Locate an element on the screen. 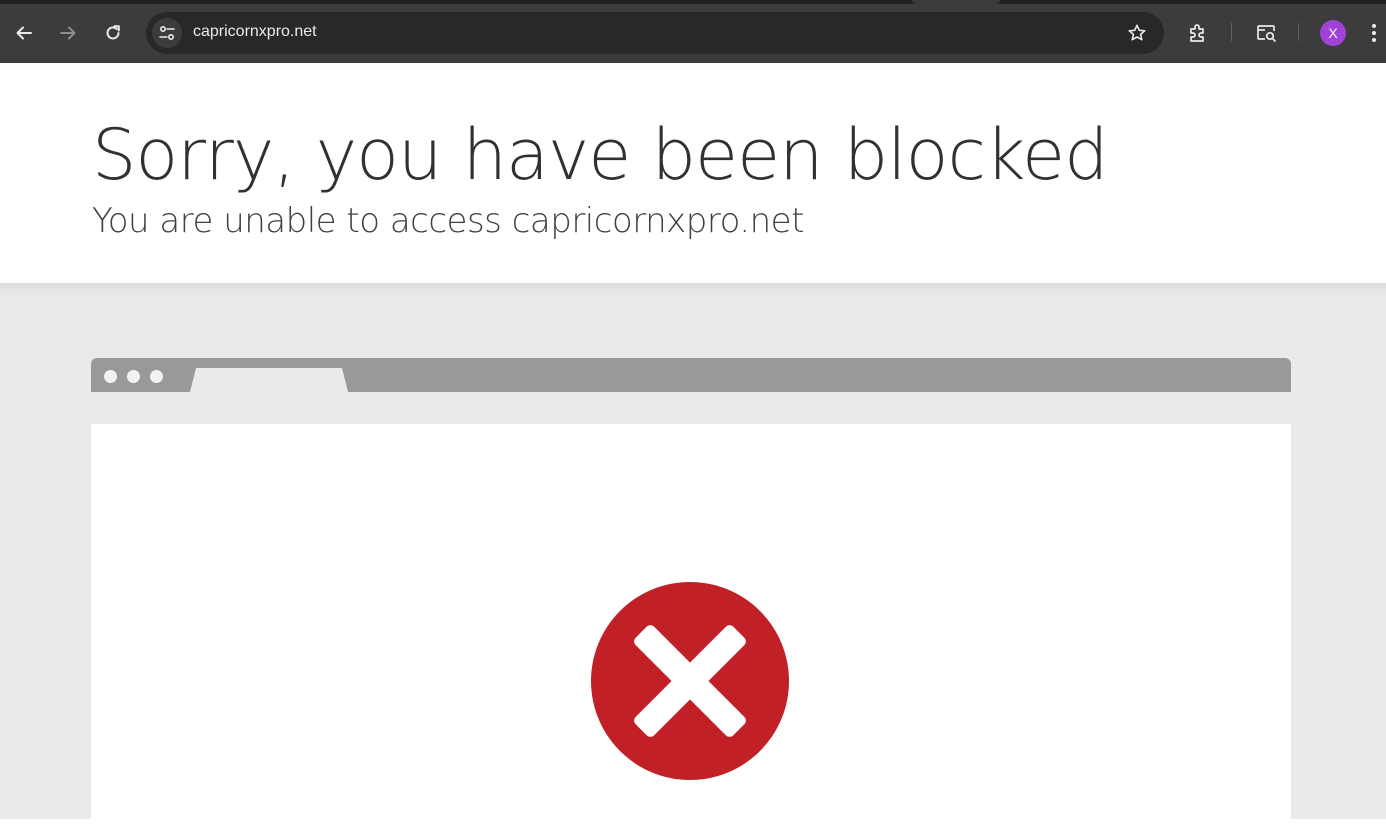 The image size is (1386, 824). header-shadow is located at coordinates (693, 290).